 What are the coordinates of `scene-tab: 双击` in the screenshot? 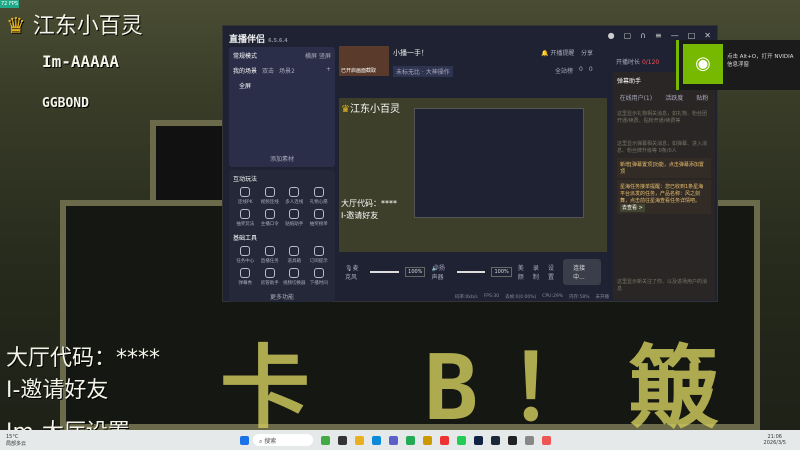 It's located at (268, 70).